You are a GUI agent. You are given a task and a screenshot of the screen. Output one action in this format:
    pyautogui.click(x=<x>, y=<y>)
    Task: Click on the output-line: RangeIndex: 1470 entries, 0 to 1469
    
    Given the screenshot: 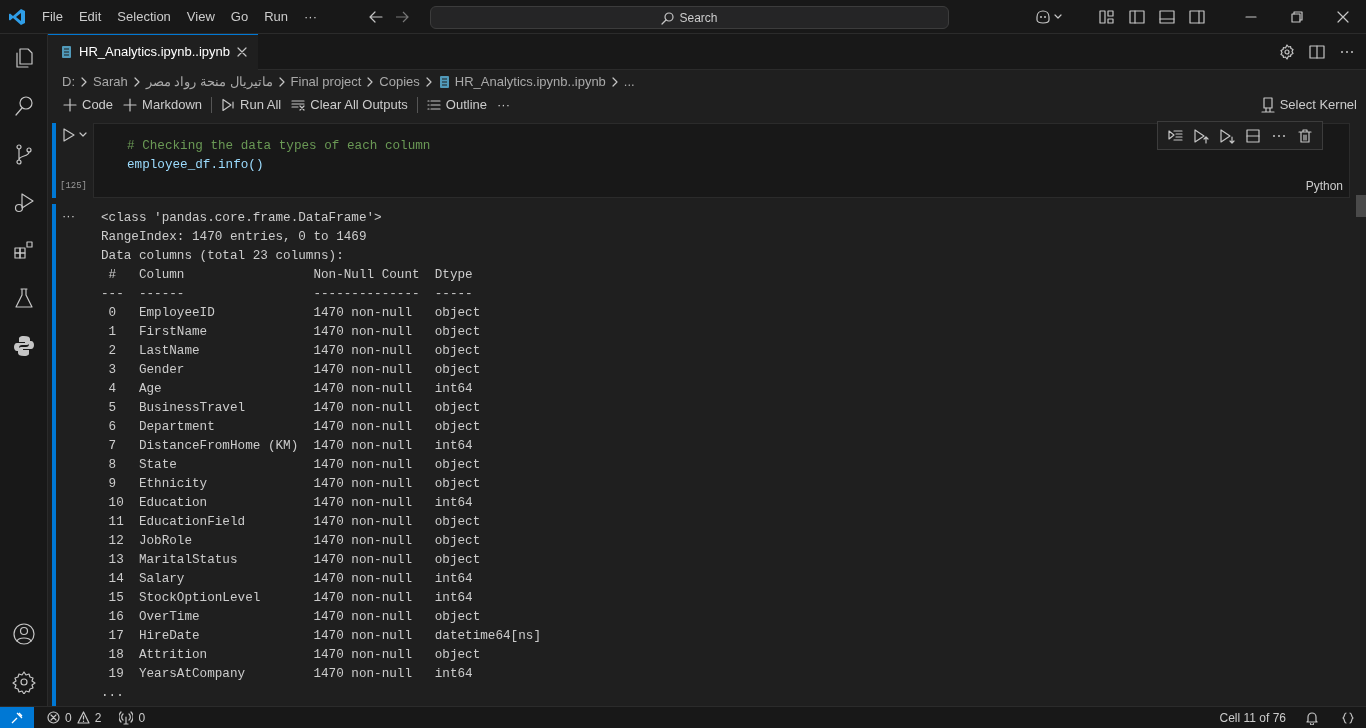 What is the action you would take?
    pyautogui.click(x=234, y=237)
    